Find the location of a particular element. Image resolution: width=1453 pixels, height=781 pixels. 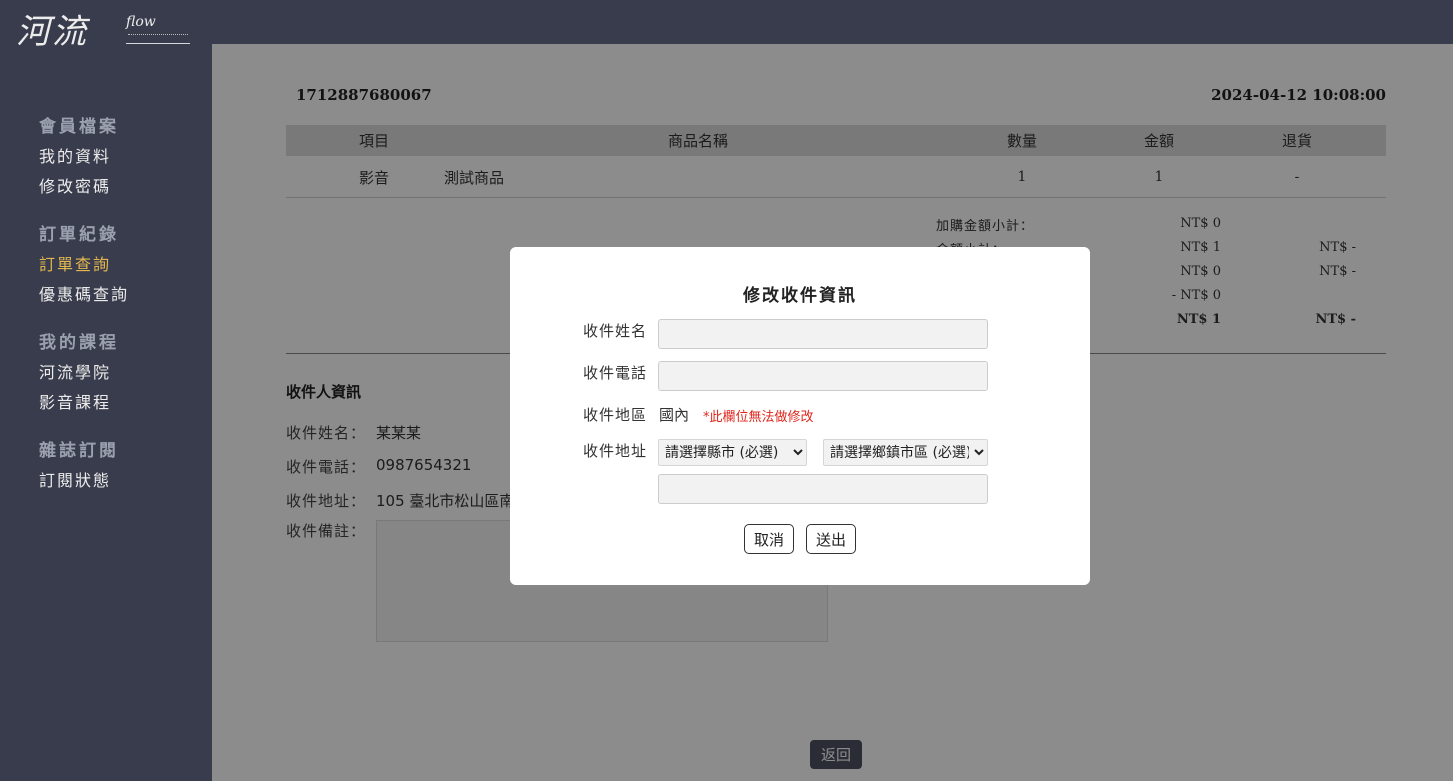

nav-group-member: 會員檔案 我的資料 修改密碼 is located at coordinates (124, 157).